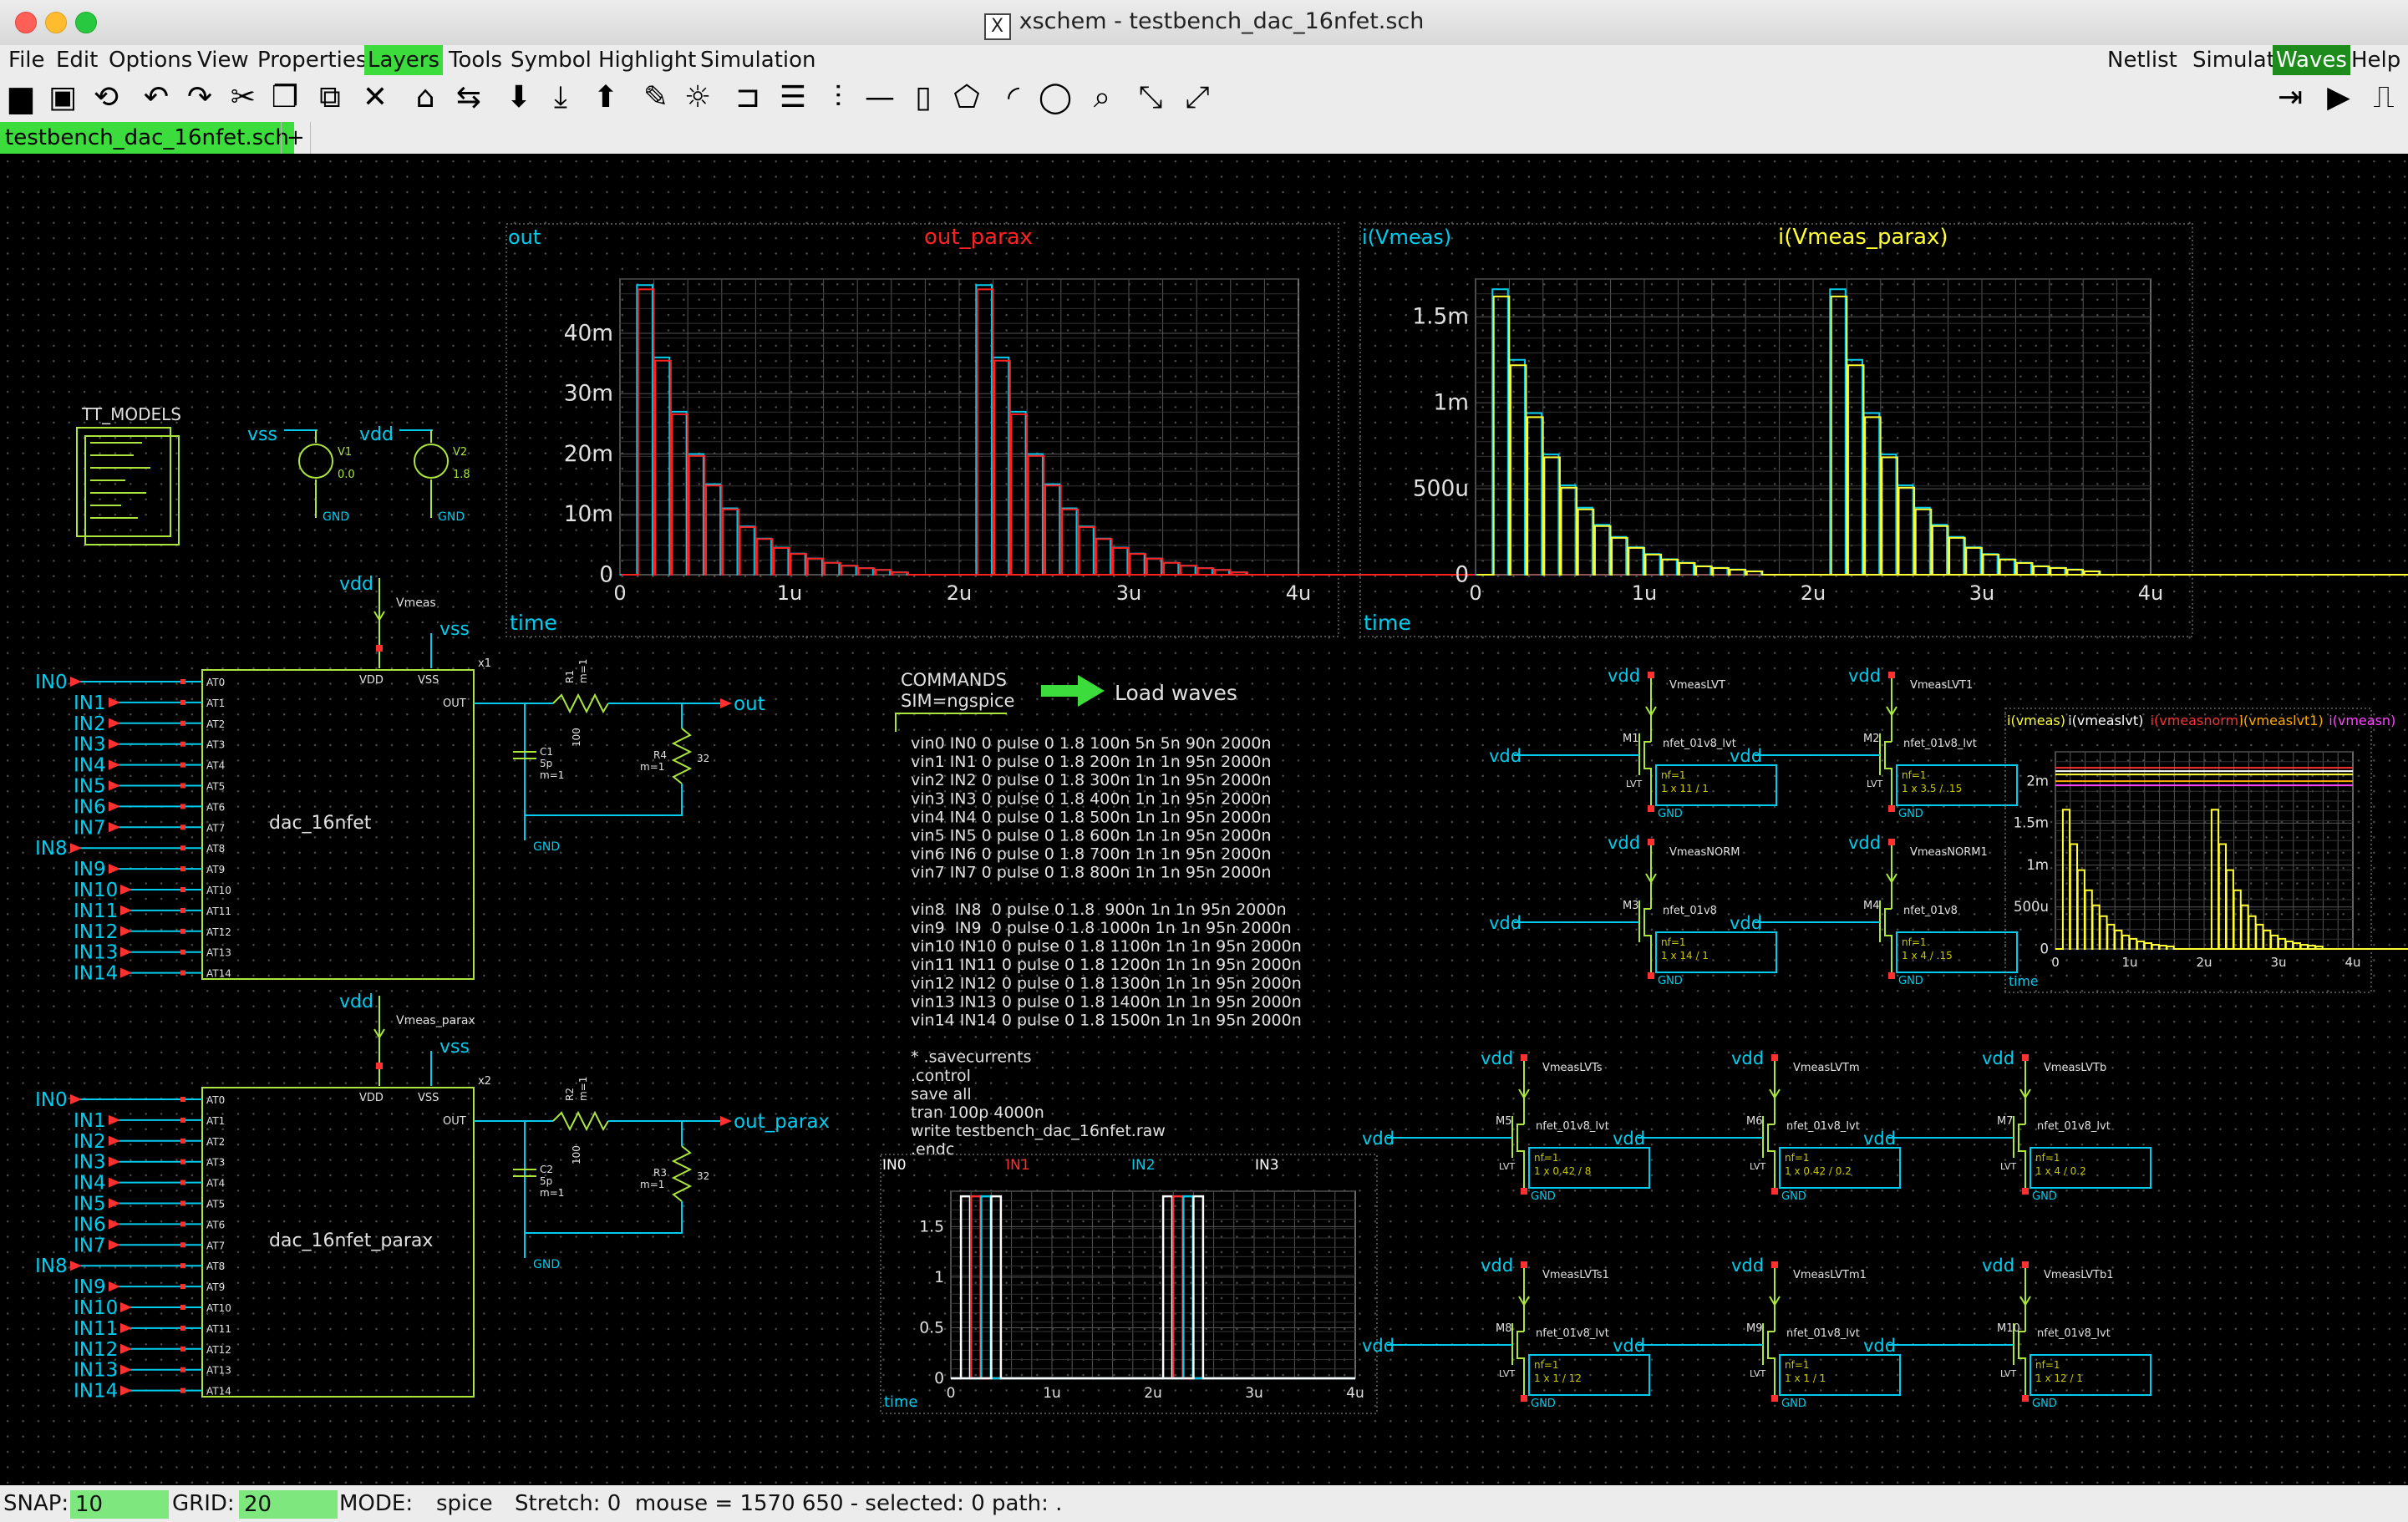  I want to click on fet-lvt-tag: LVT, so click(1875, 784).